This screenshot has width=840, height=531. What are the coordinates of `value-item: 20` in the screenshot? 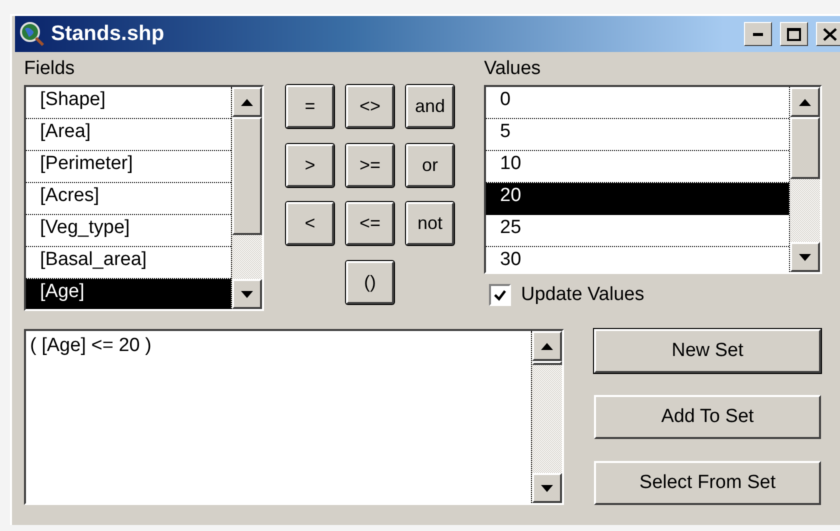 It's located at (637, 199).